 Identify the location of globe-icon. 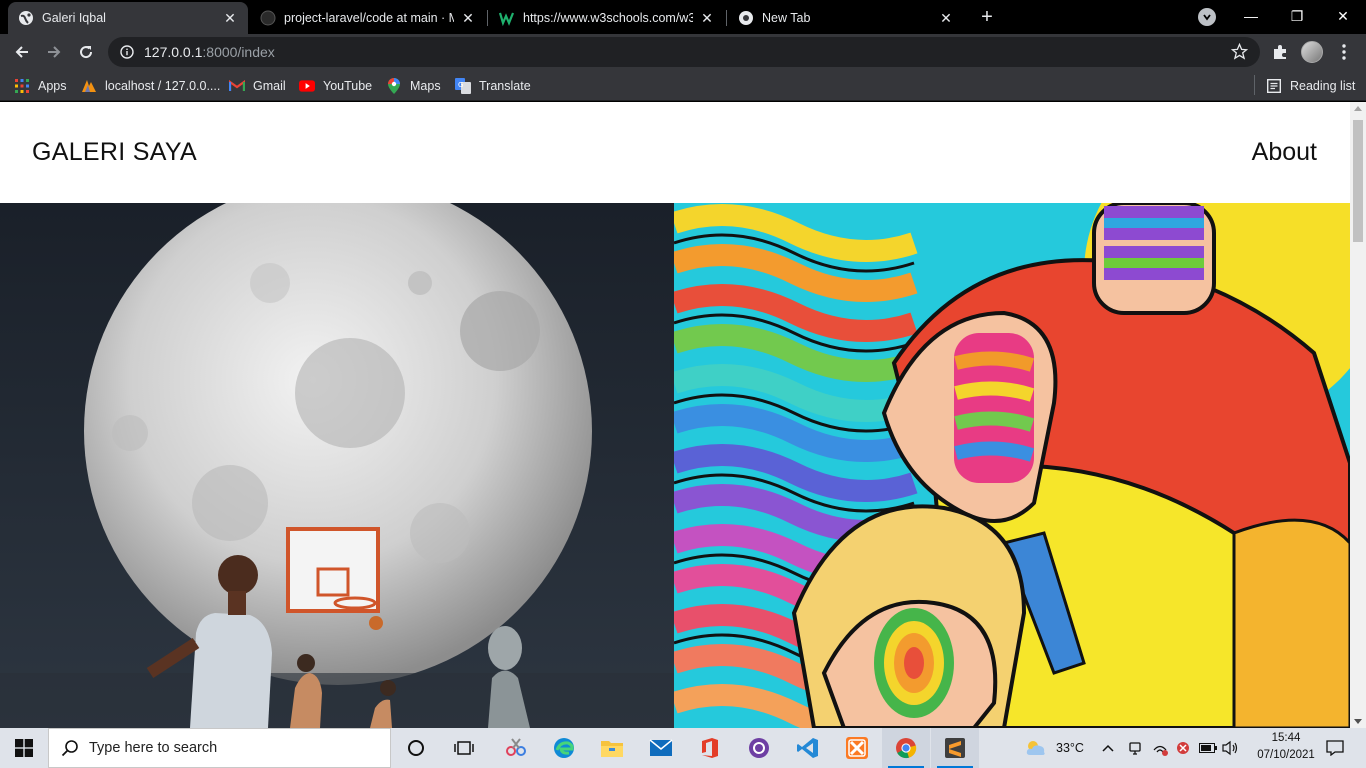
(26, 18).